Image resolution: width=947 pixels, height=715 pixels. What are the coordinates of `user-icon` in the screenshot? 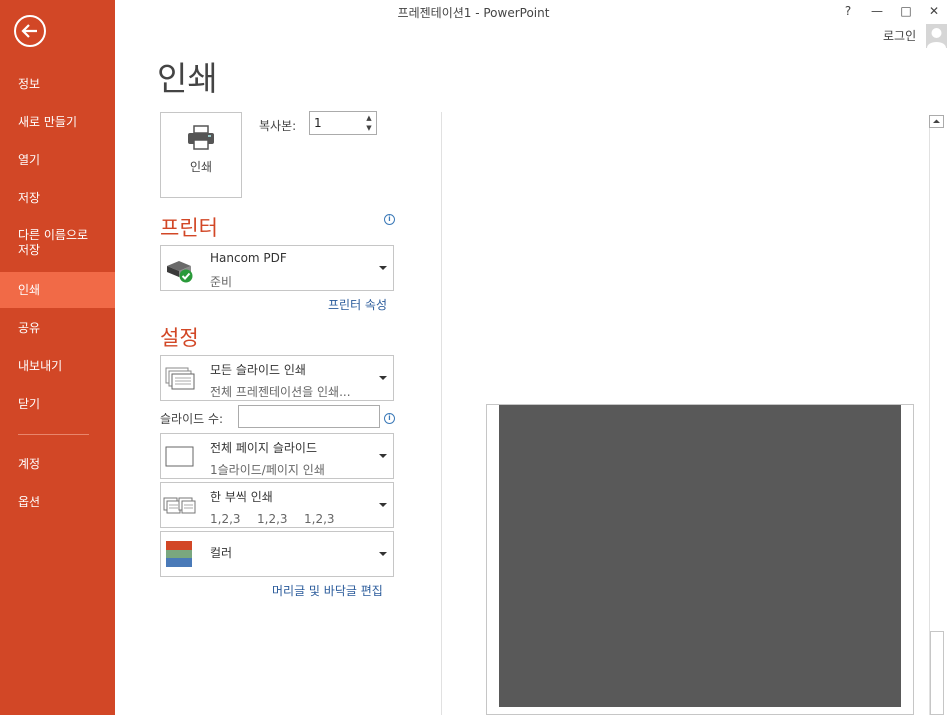 It's located at (936, 38).